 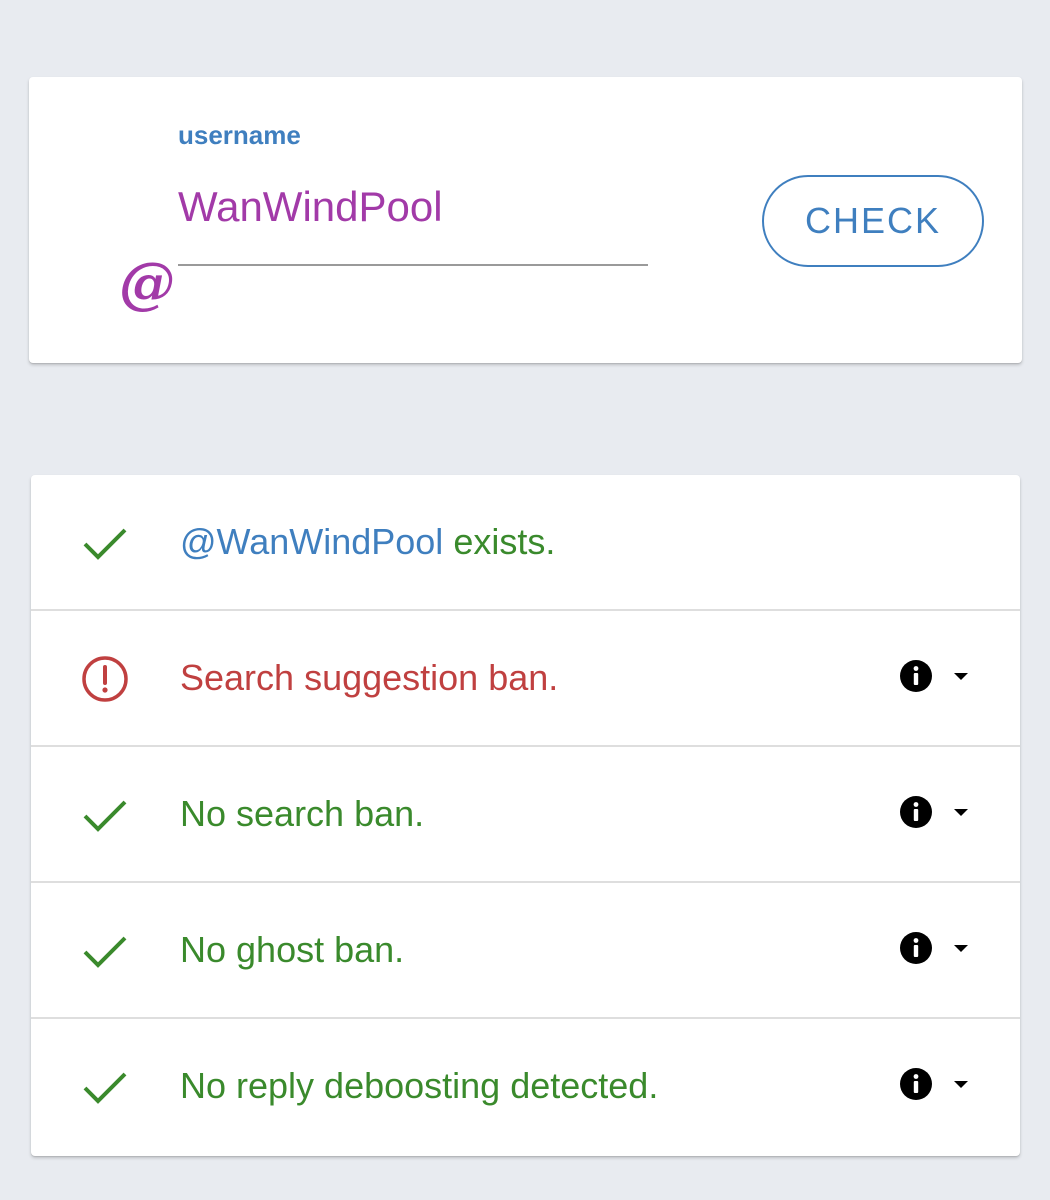 I want to click on result-row-exists: @WanWindPool exists., so click(x=525, y=543).